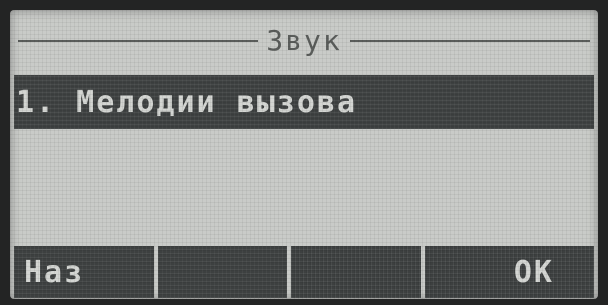 The height and width of the screenshot is (305, 608). Describe the element at coordinates (54, 272) in the screenshot. I see `softkey-back-label: Наз` at that location.